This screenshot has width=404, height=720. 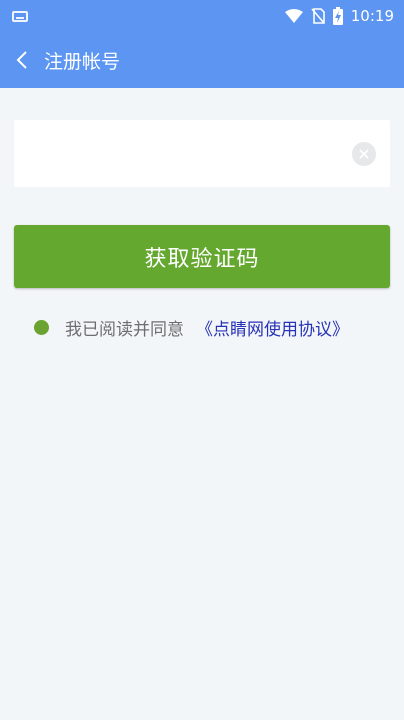 What do you see at coordinates (41, 327) in the screenshot?
I see `agree-checkbox` at bounding box center [41, 327].